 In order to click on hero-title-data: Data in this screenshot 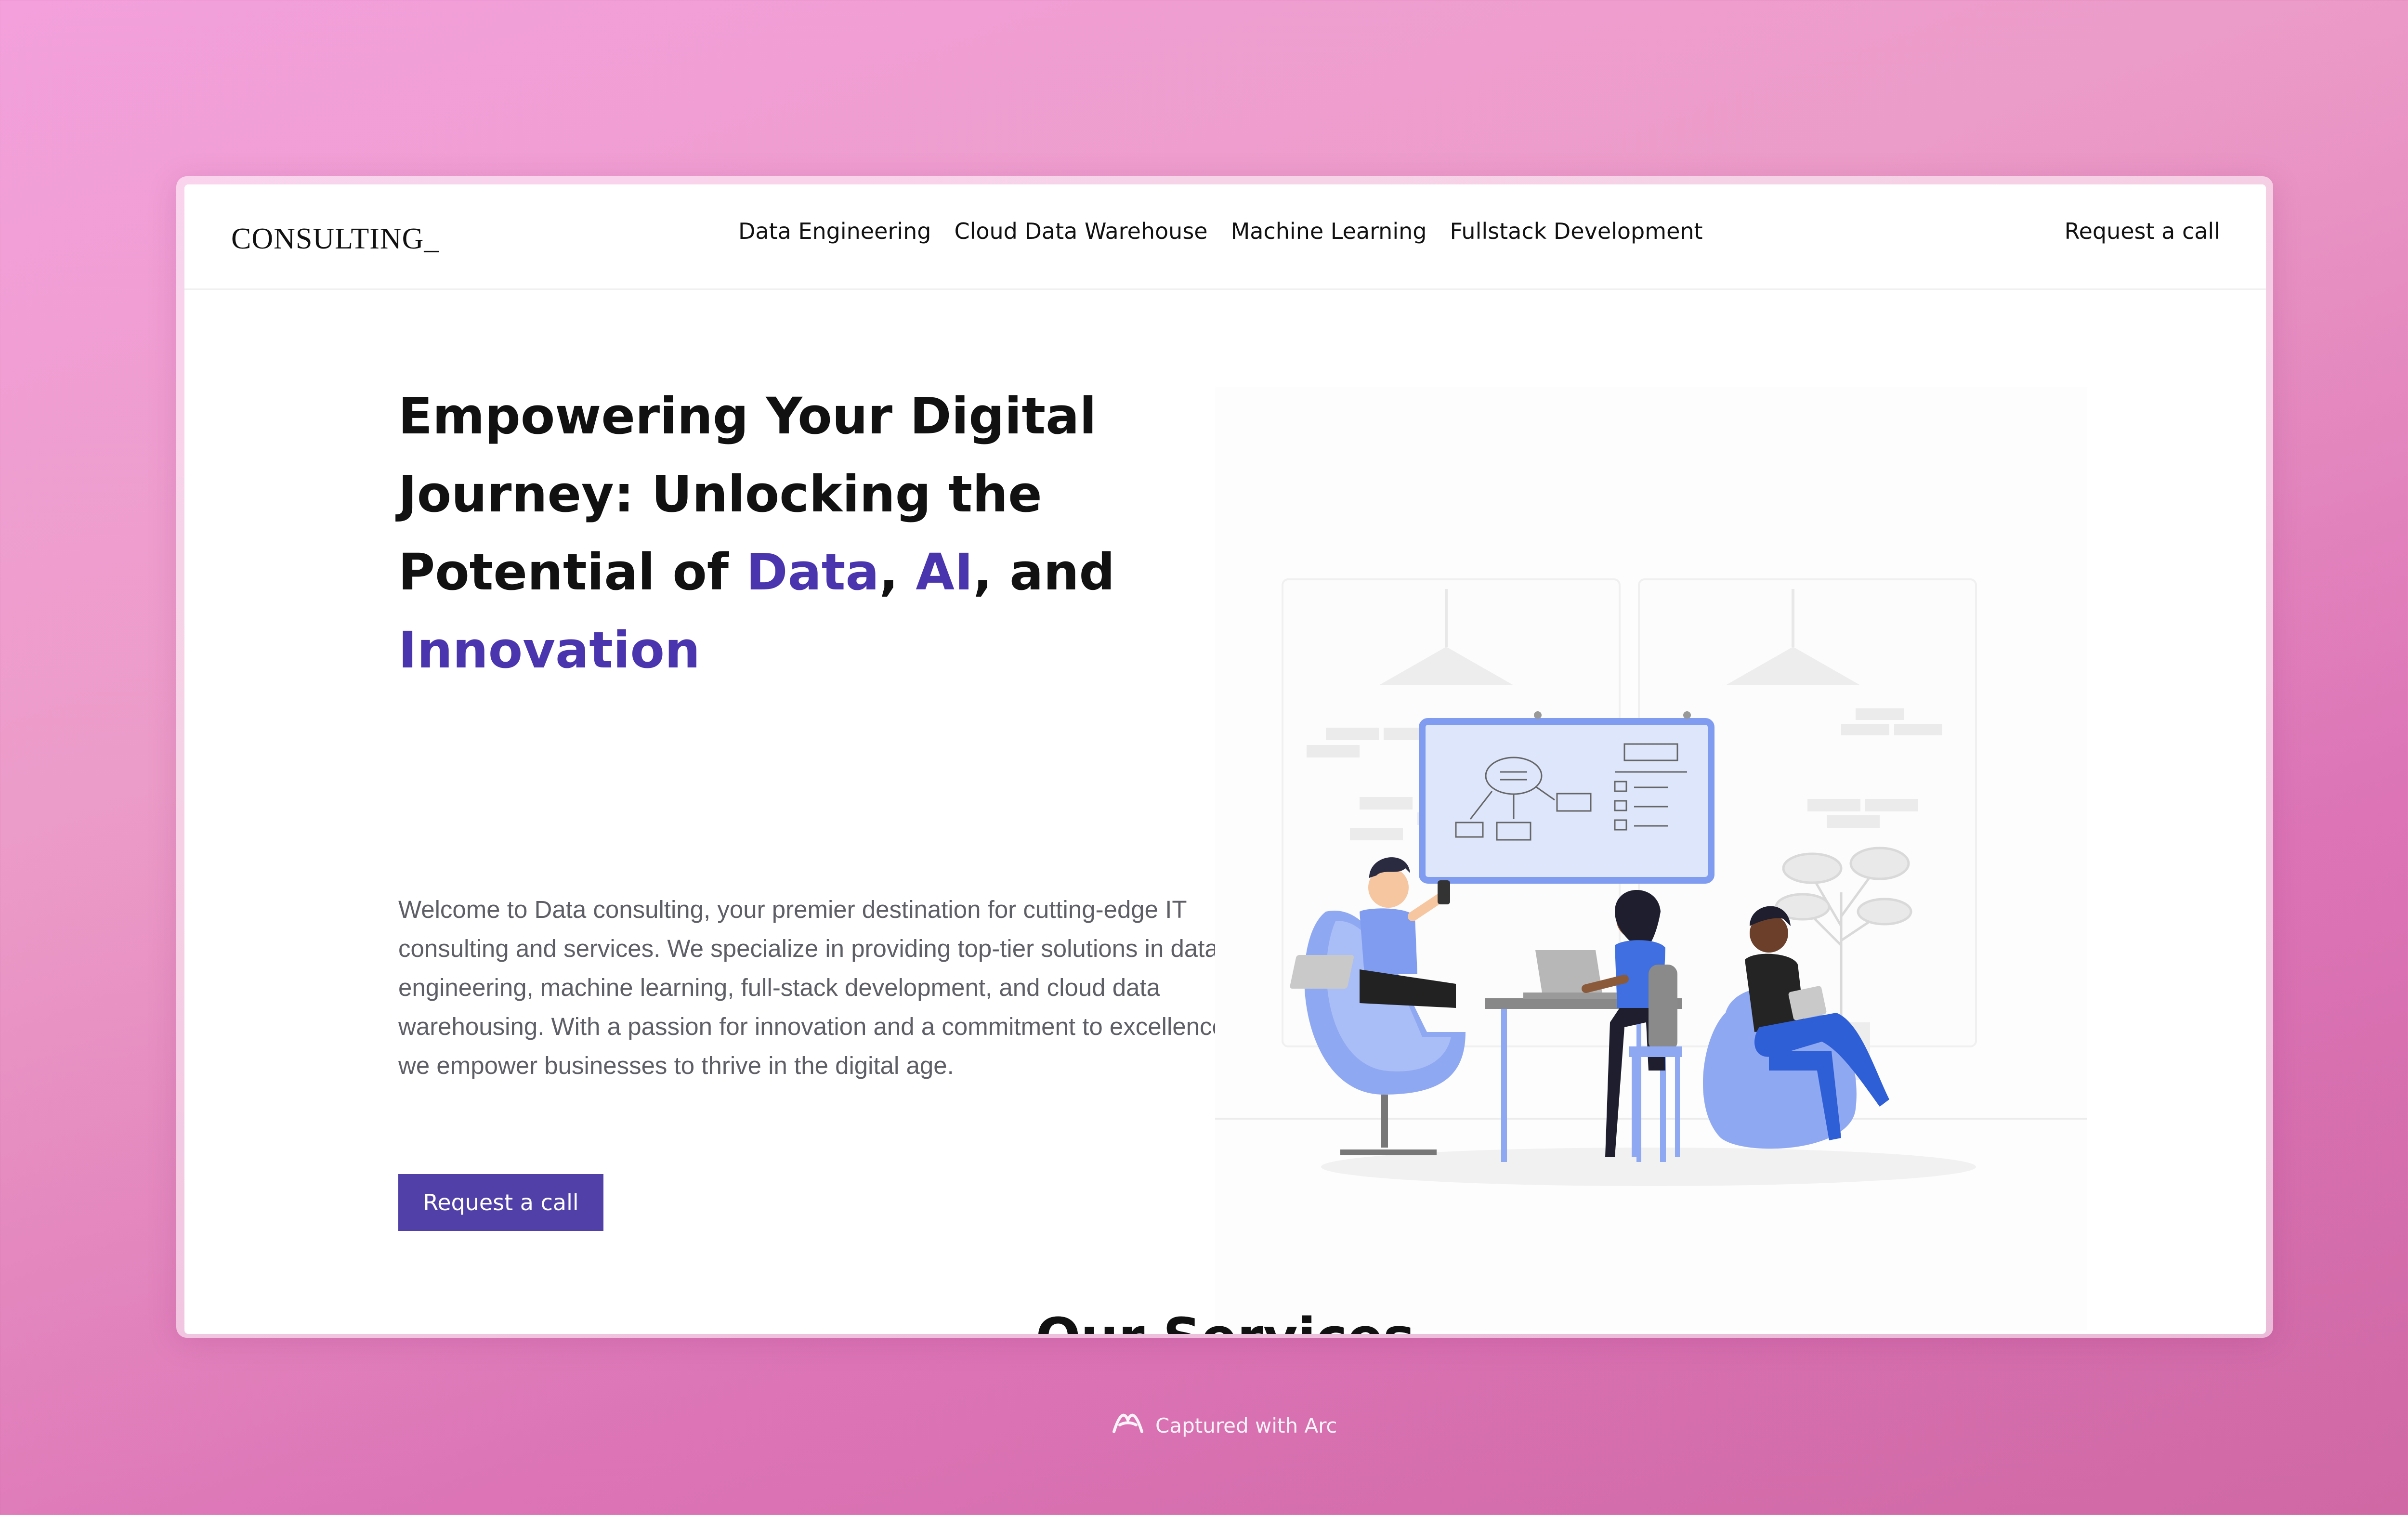, I will do `click(812, 572)`.